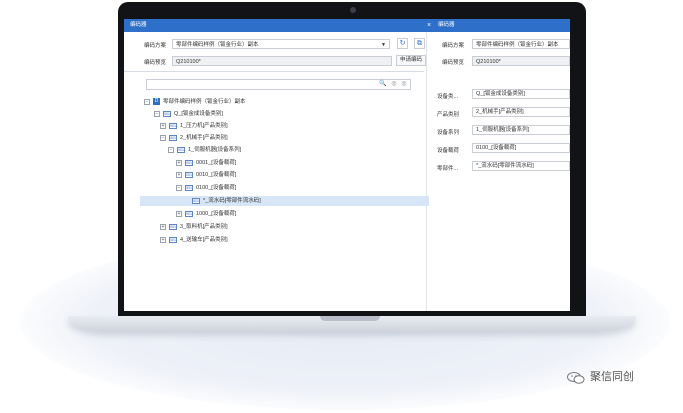 The height and width of the screenshot is (413, 683). What do you see at coordinates (521, 166) in the screenshot?
I see `prop-value-serial: *_流水码[零部件流水码]` at bounding box center [521, 166].